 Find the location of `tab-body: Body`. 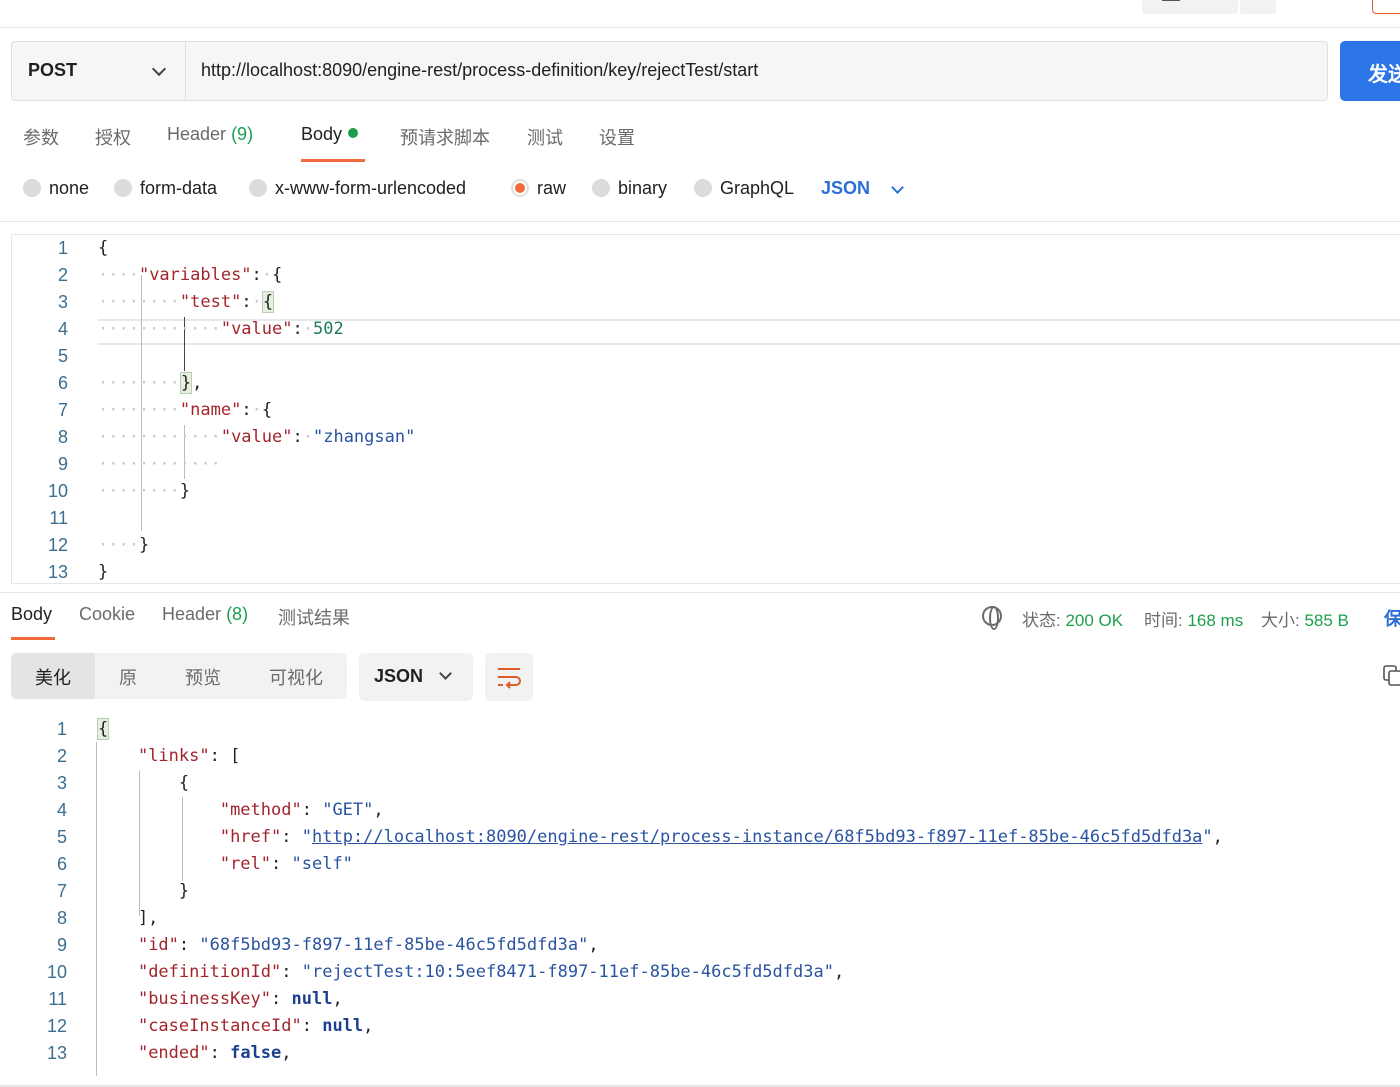

tab-body: Body is located at coordinates (330, 134).